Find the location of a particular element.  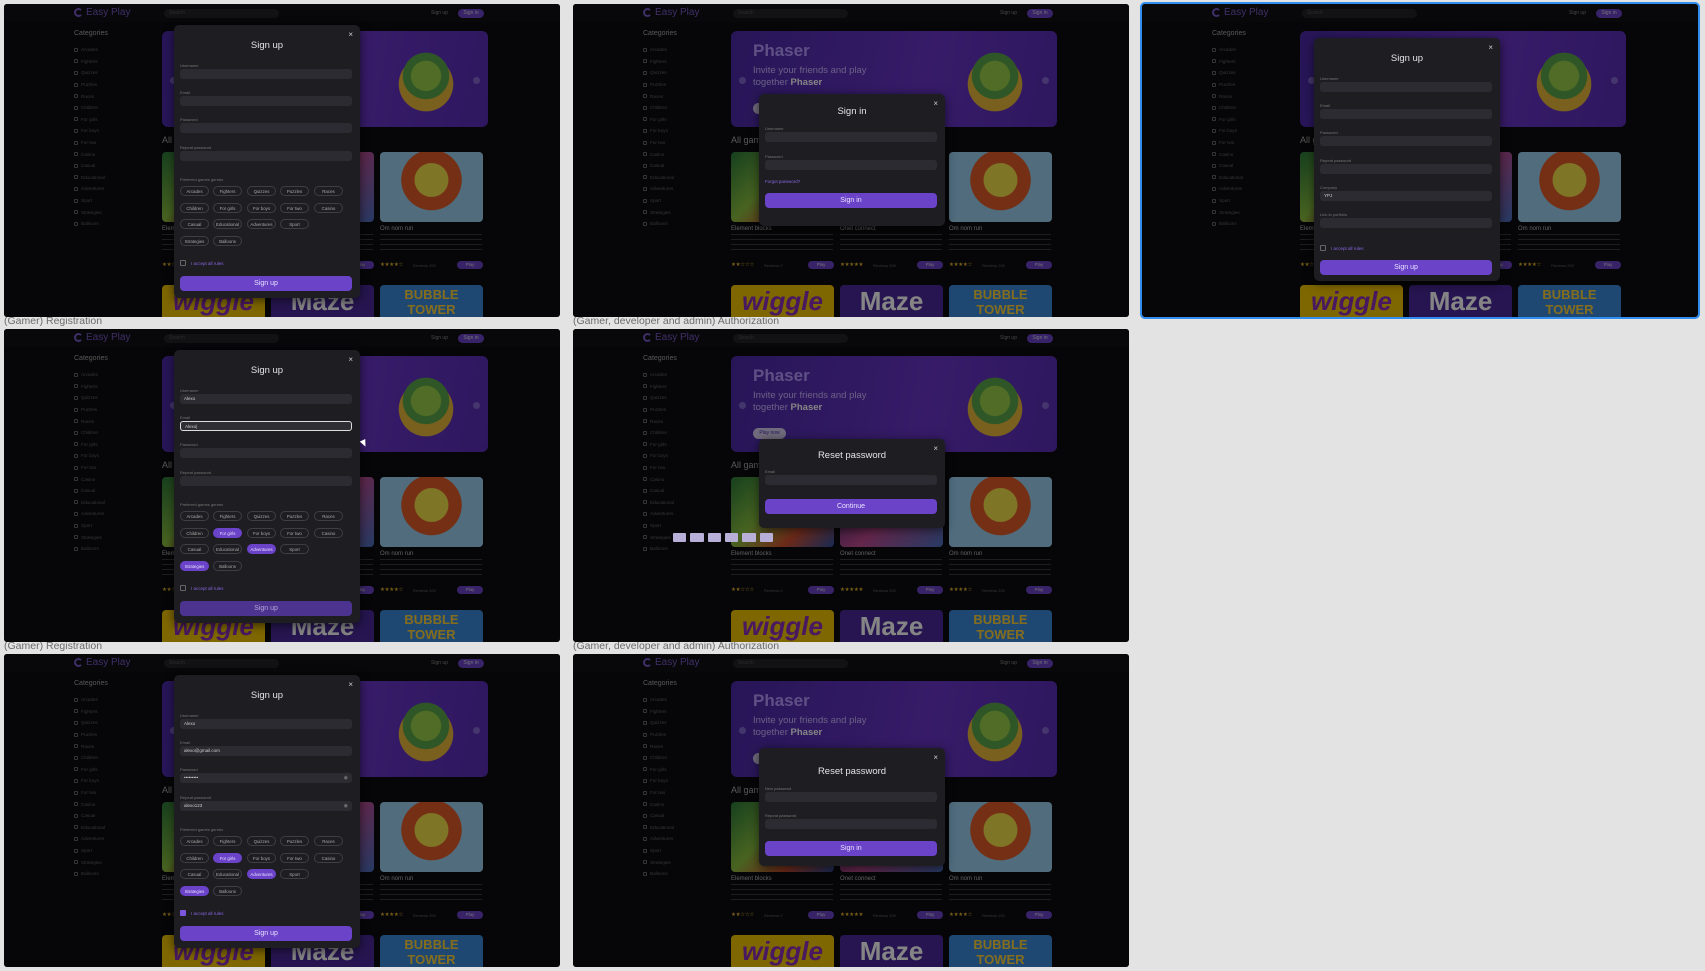

email-field: alexo@gmail.com is located at coordinates (266, 751).